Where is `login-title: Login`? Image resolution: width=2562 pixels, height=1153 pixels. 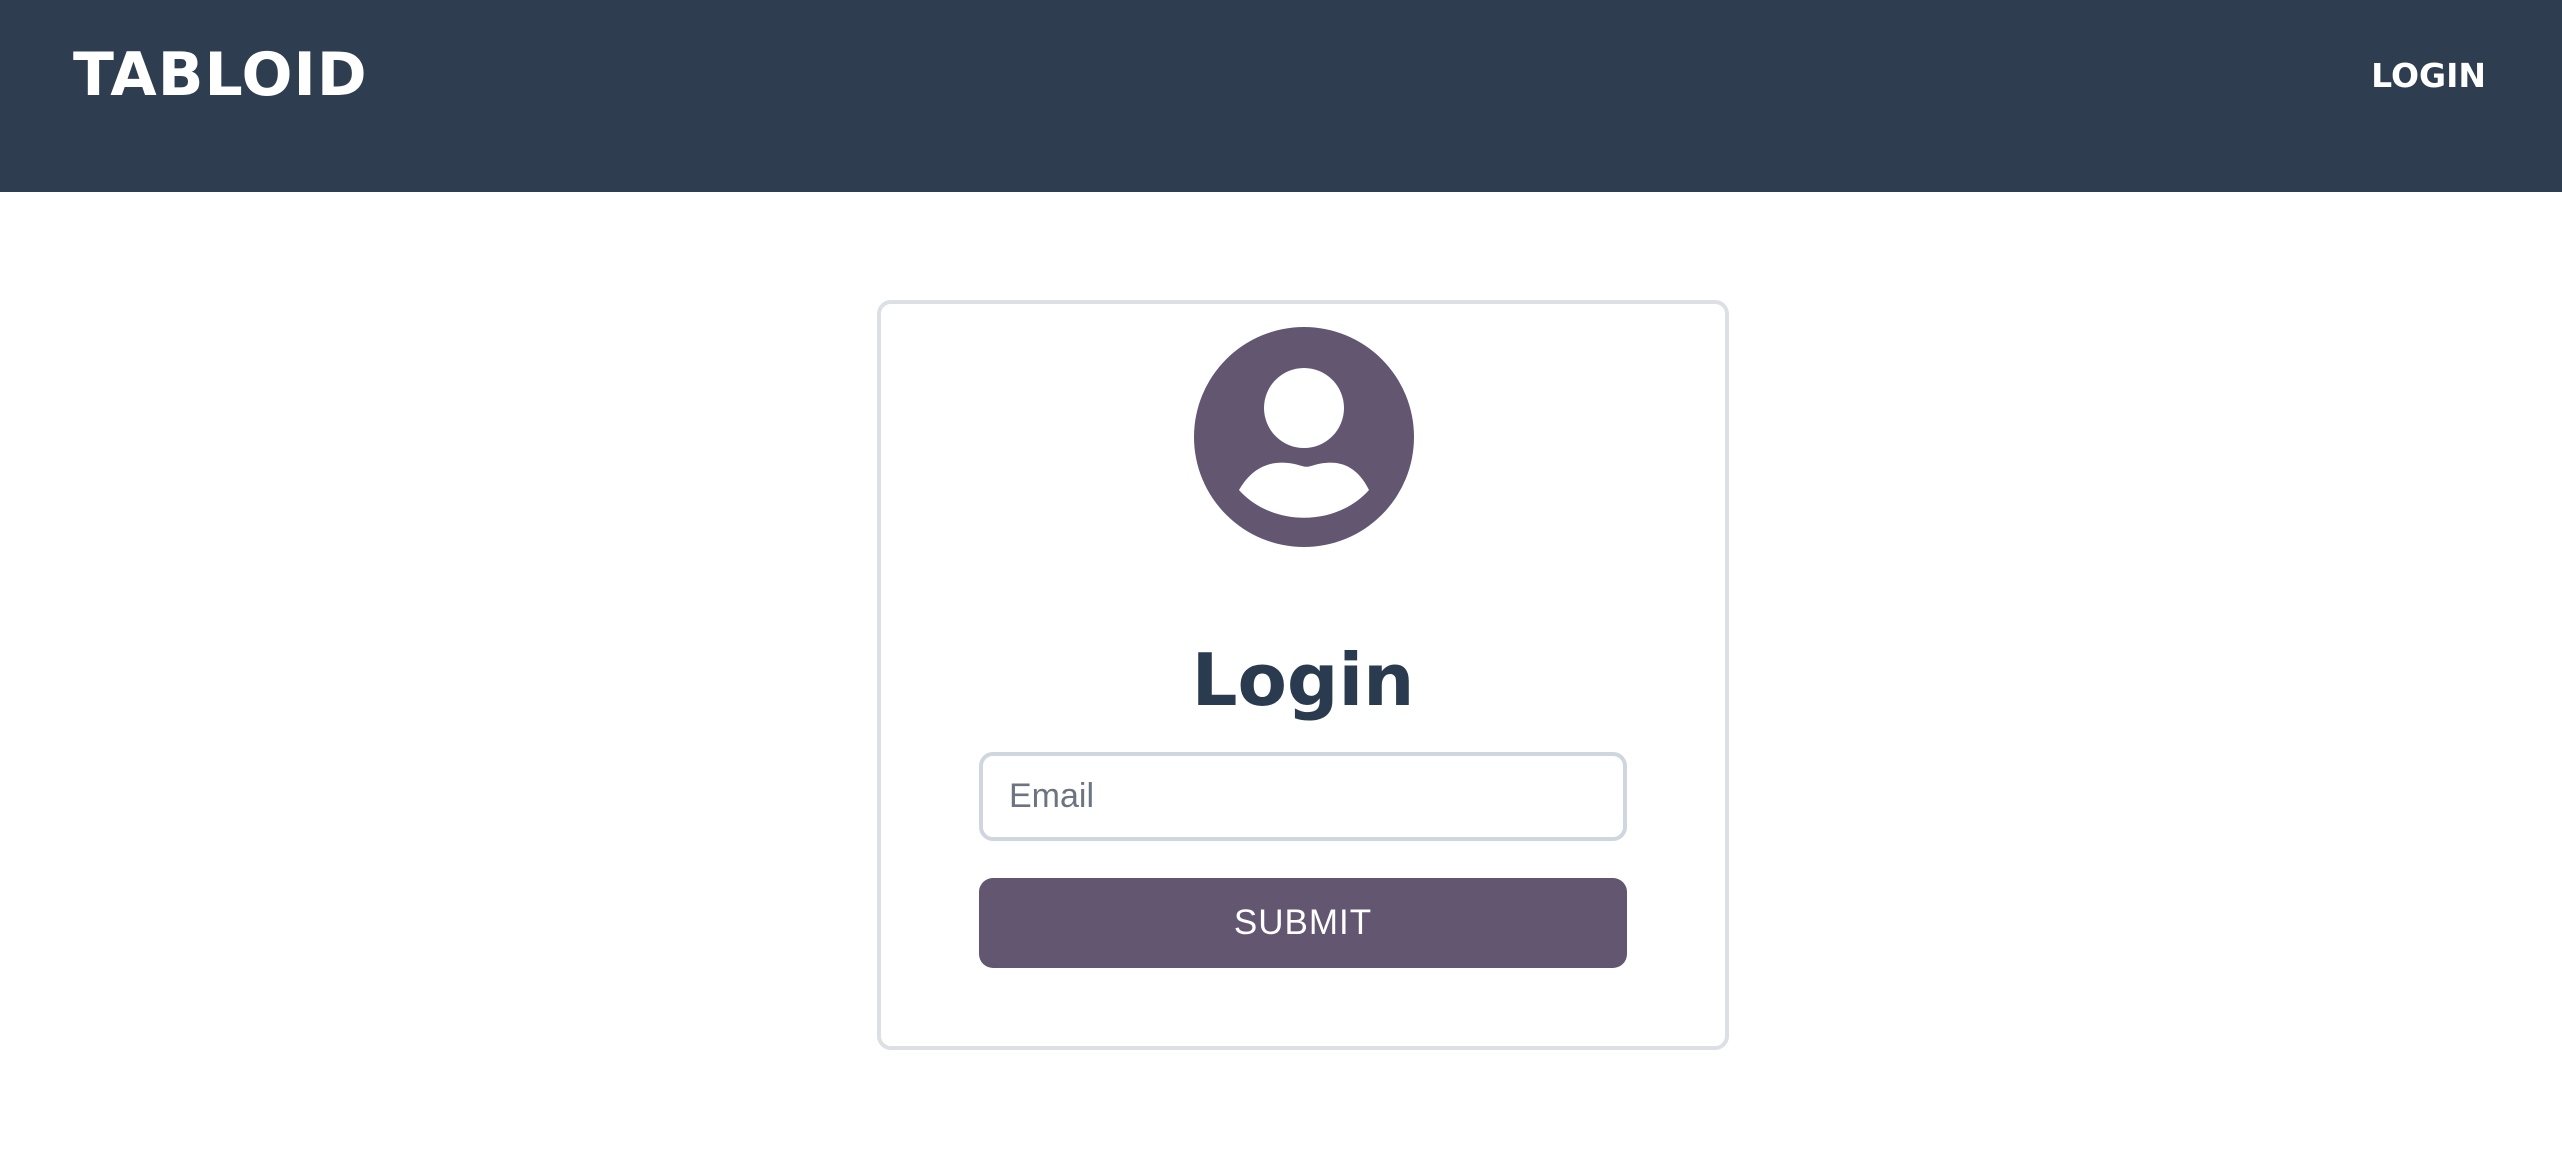
login-title: Login is located at coordinates (1303, 680).